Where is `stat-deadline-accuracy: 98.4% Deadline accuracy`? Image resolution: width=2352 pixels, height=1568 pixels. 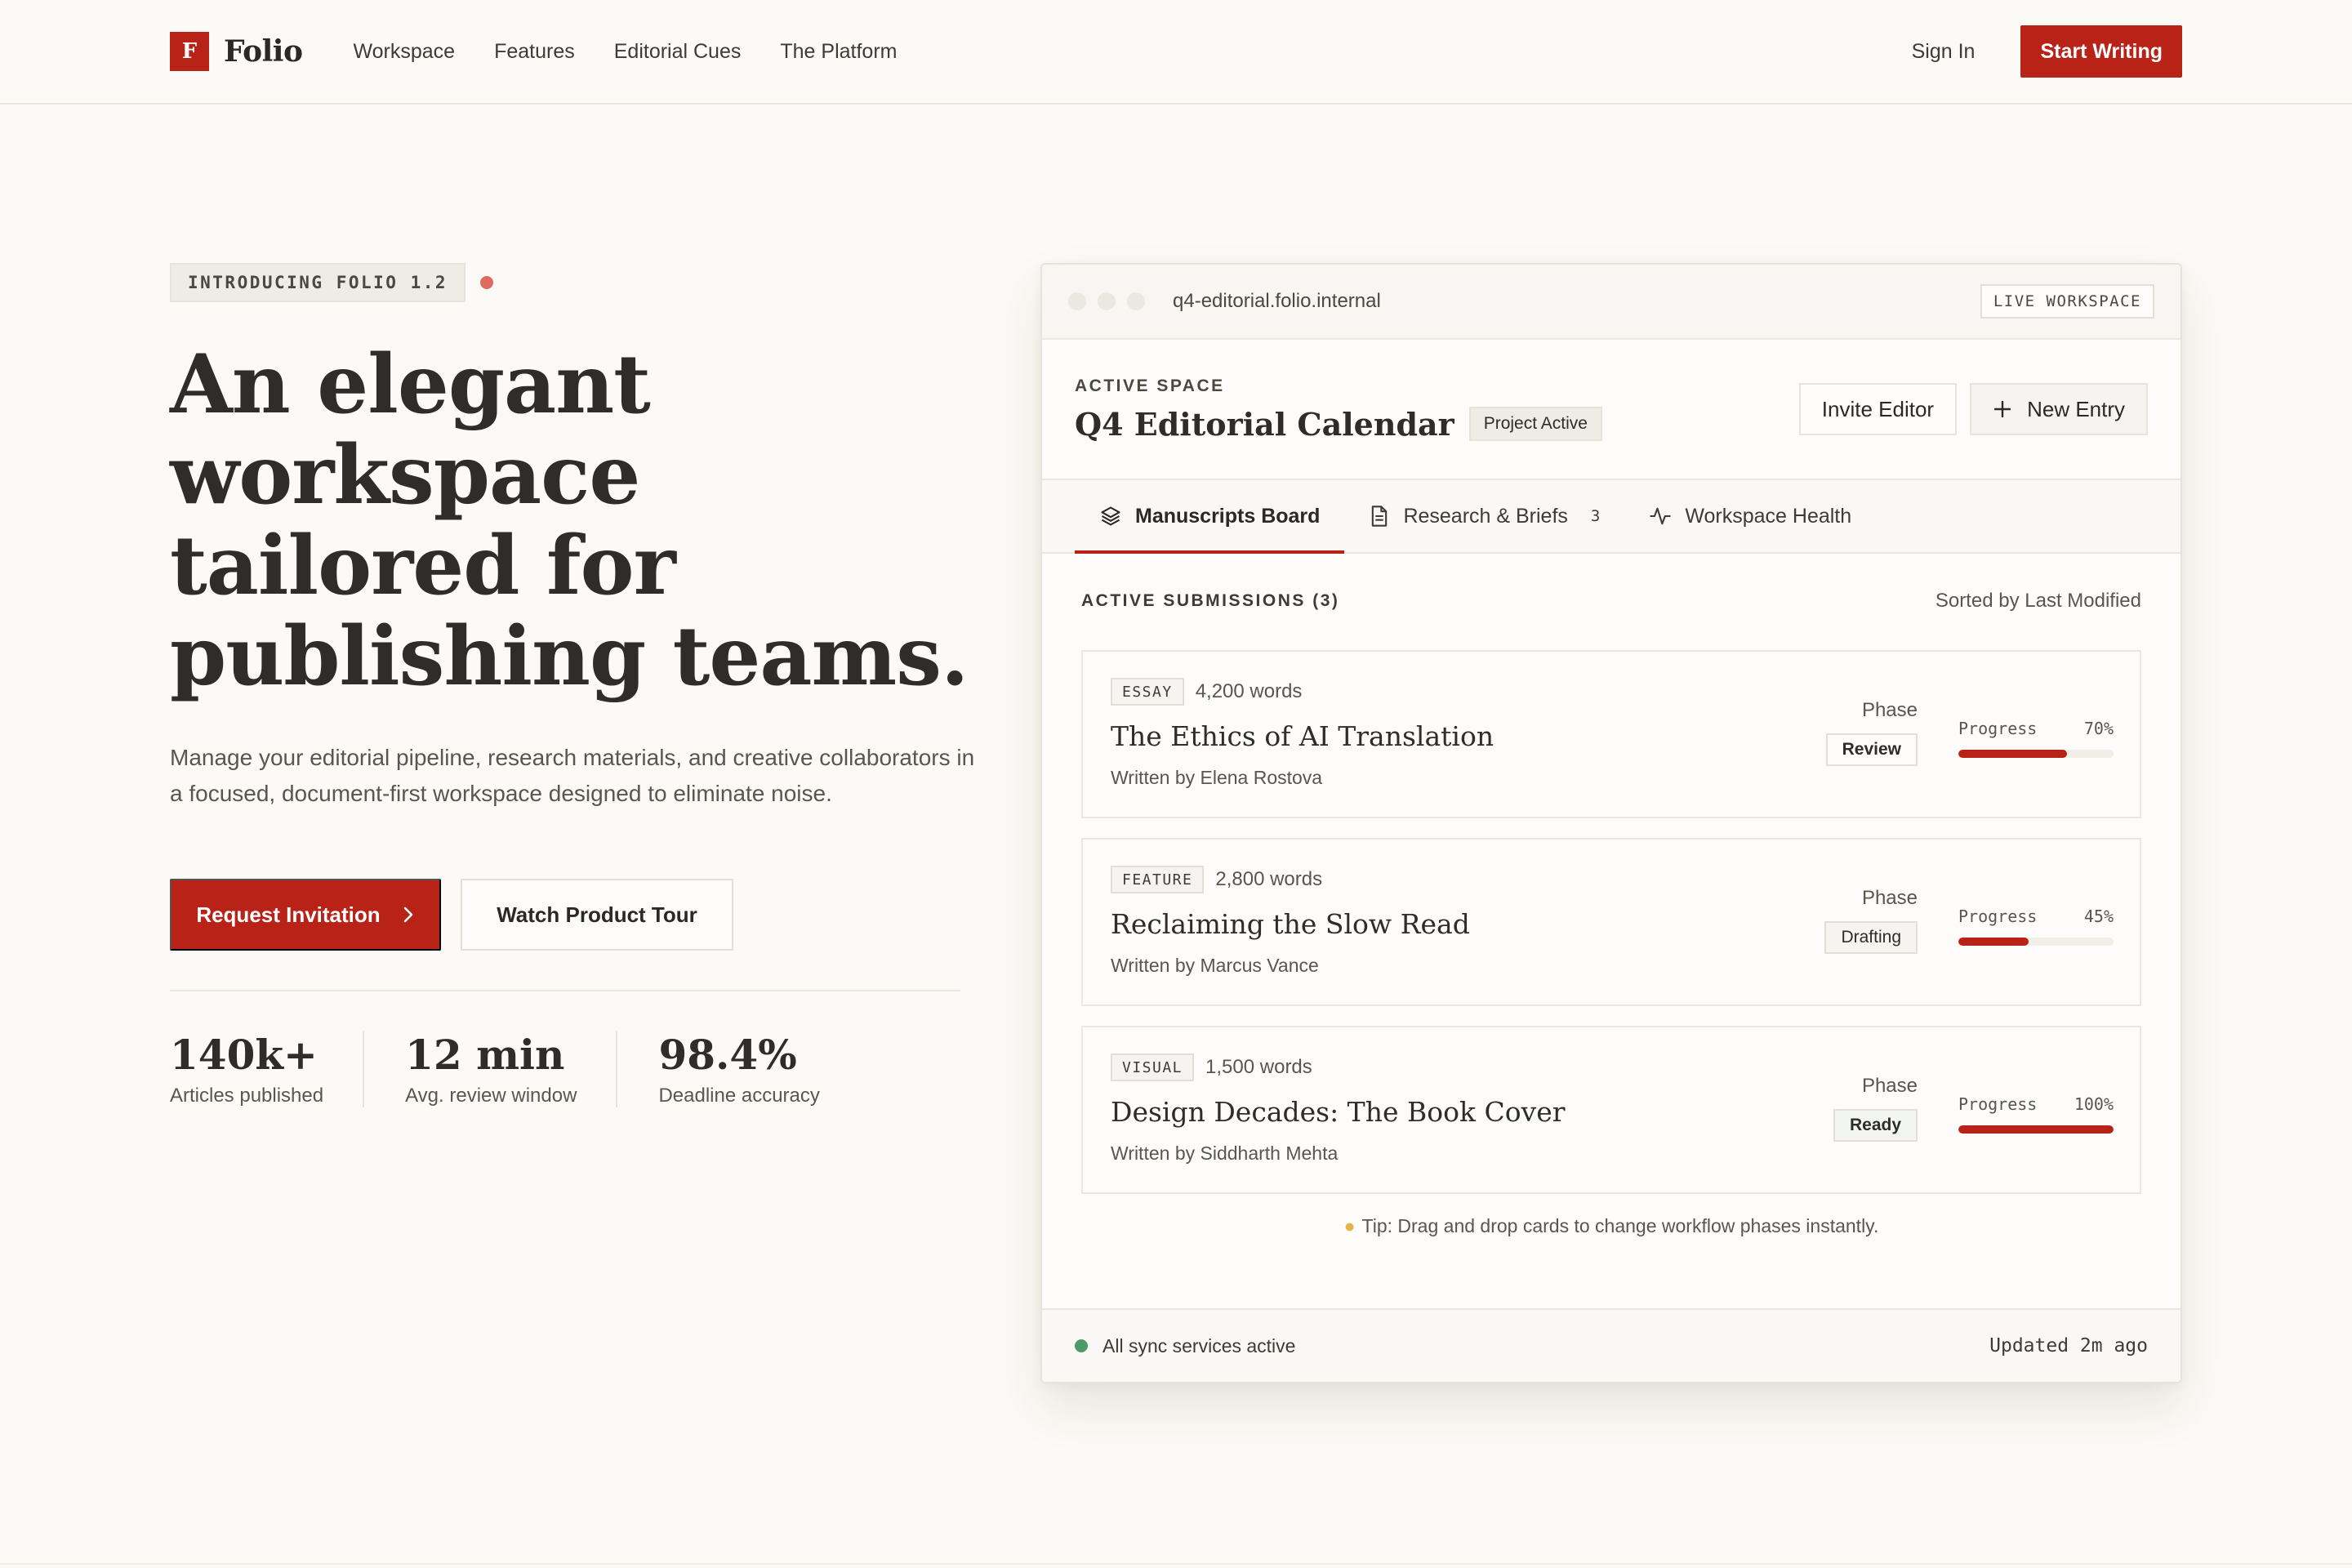 stat-deadline-accuracy: 98.4% Deadline accuracy is located at coordinates (758, 1069).